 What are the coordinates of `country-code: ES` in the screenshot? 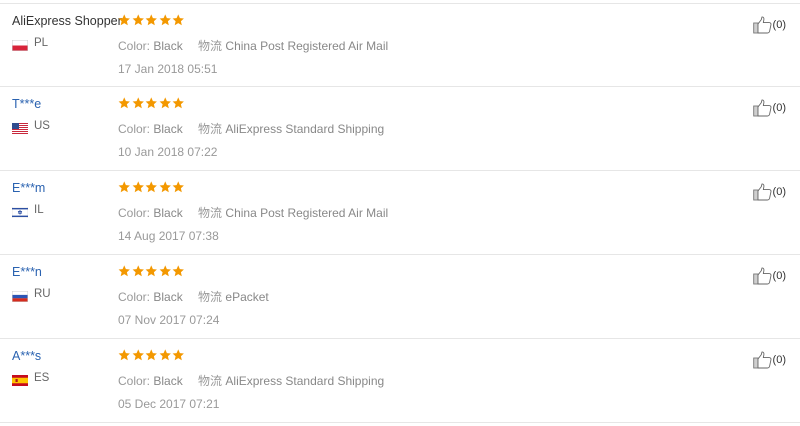 It's located at (42, 378).